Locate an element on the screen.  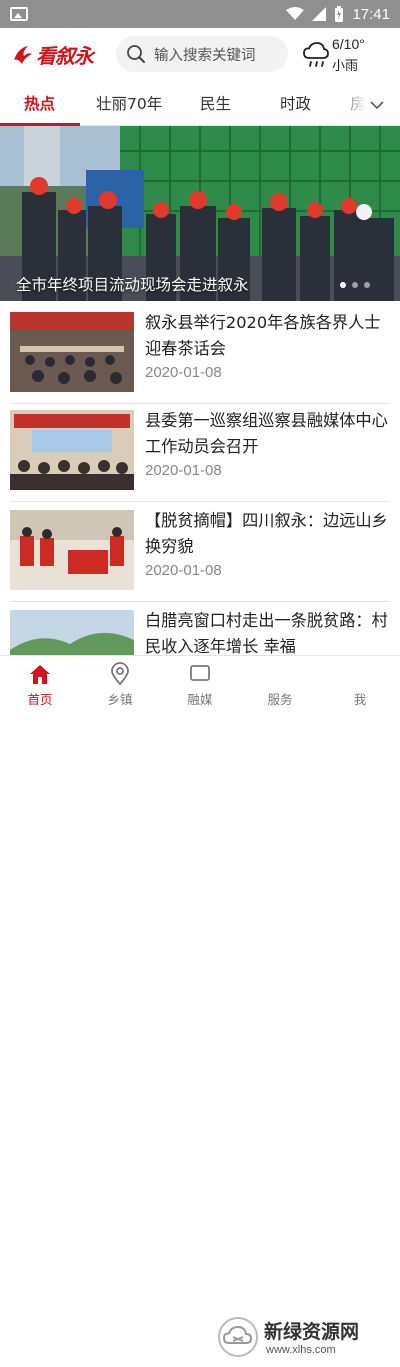
wifi-icon is located at coordinates (295, 13).